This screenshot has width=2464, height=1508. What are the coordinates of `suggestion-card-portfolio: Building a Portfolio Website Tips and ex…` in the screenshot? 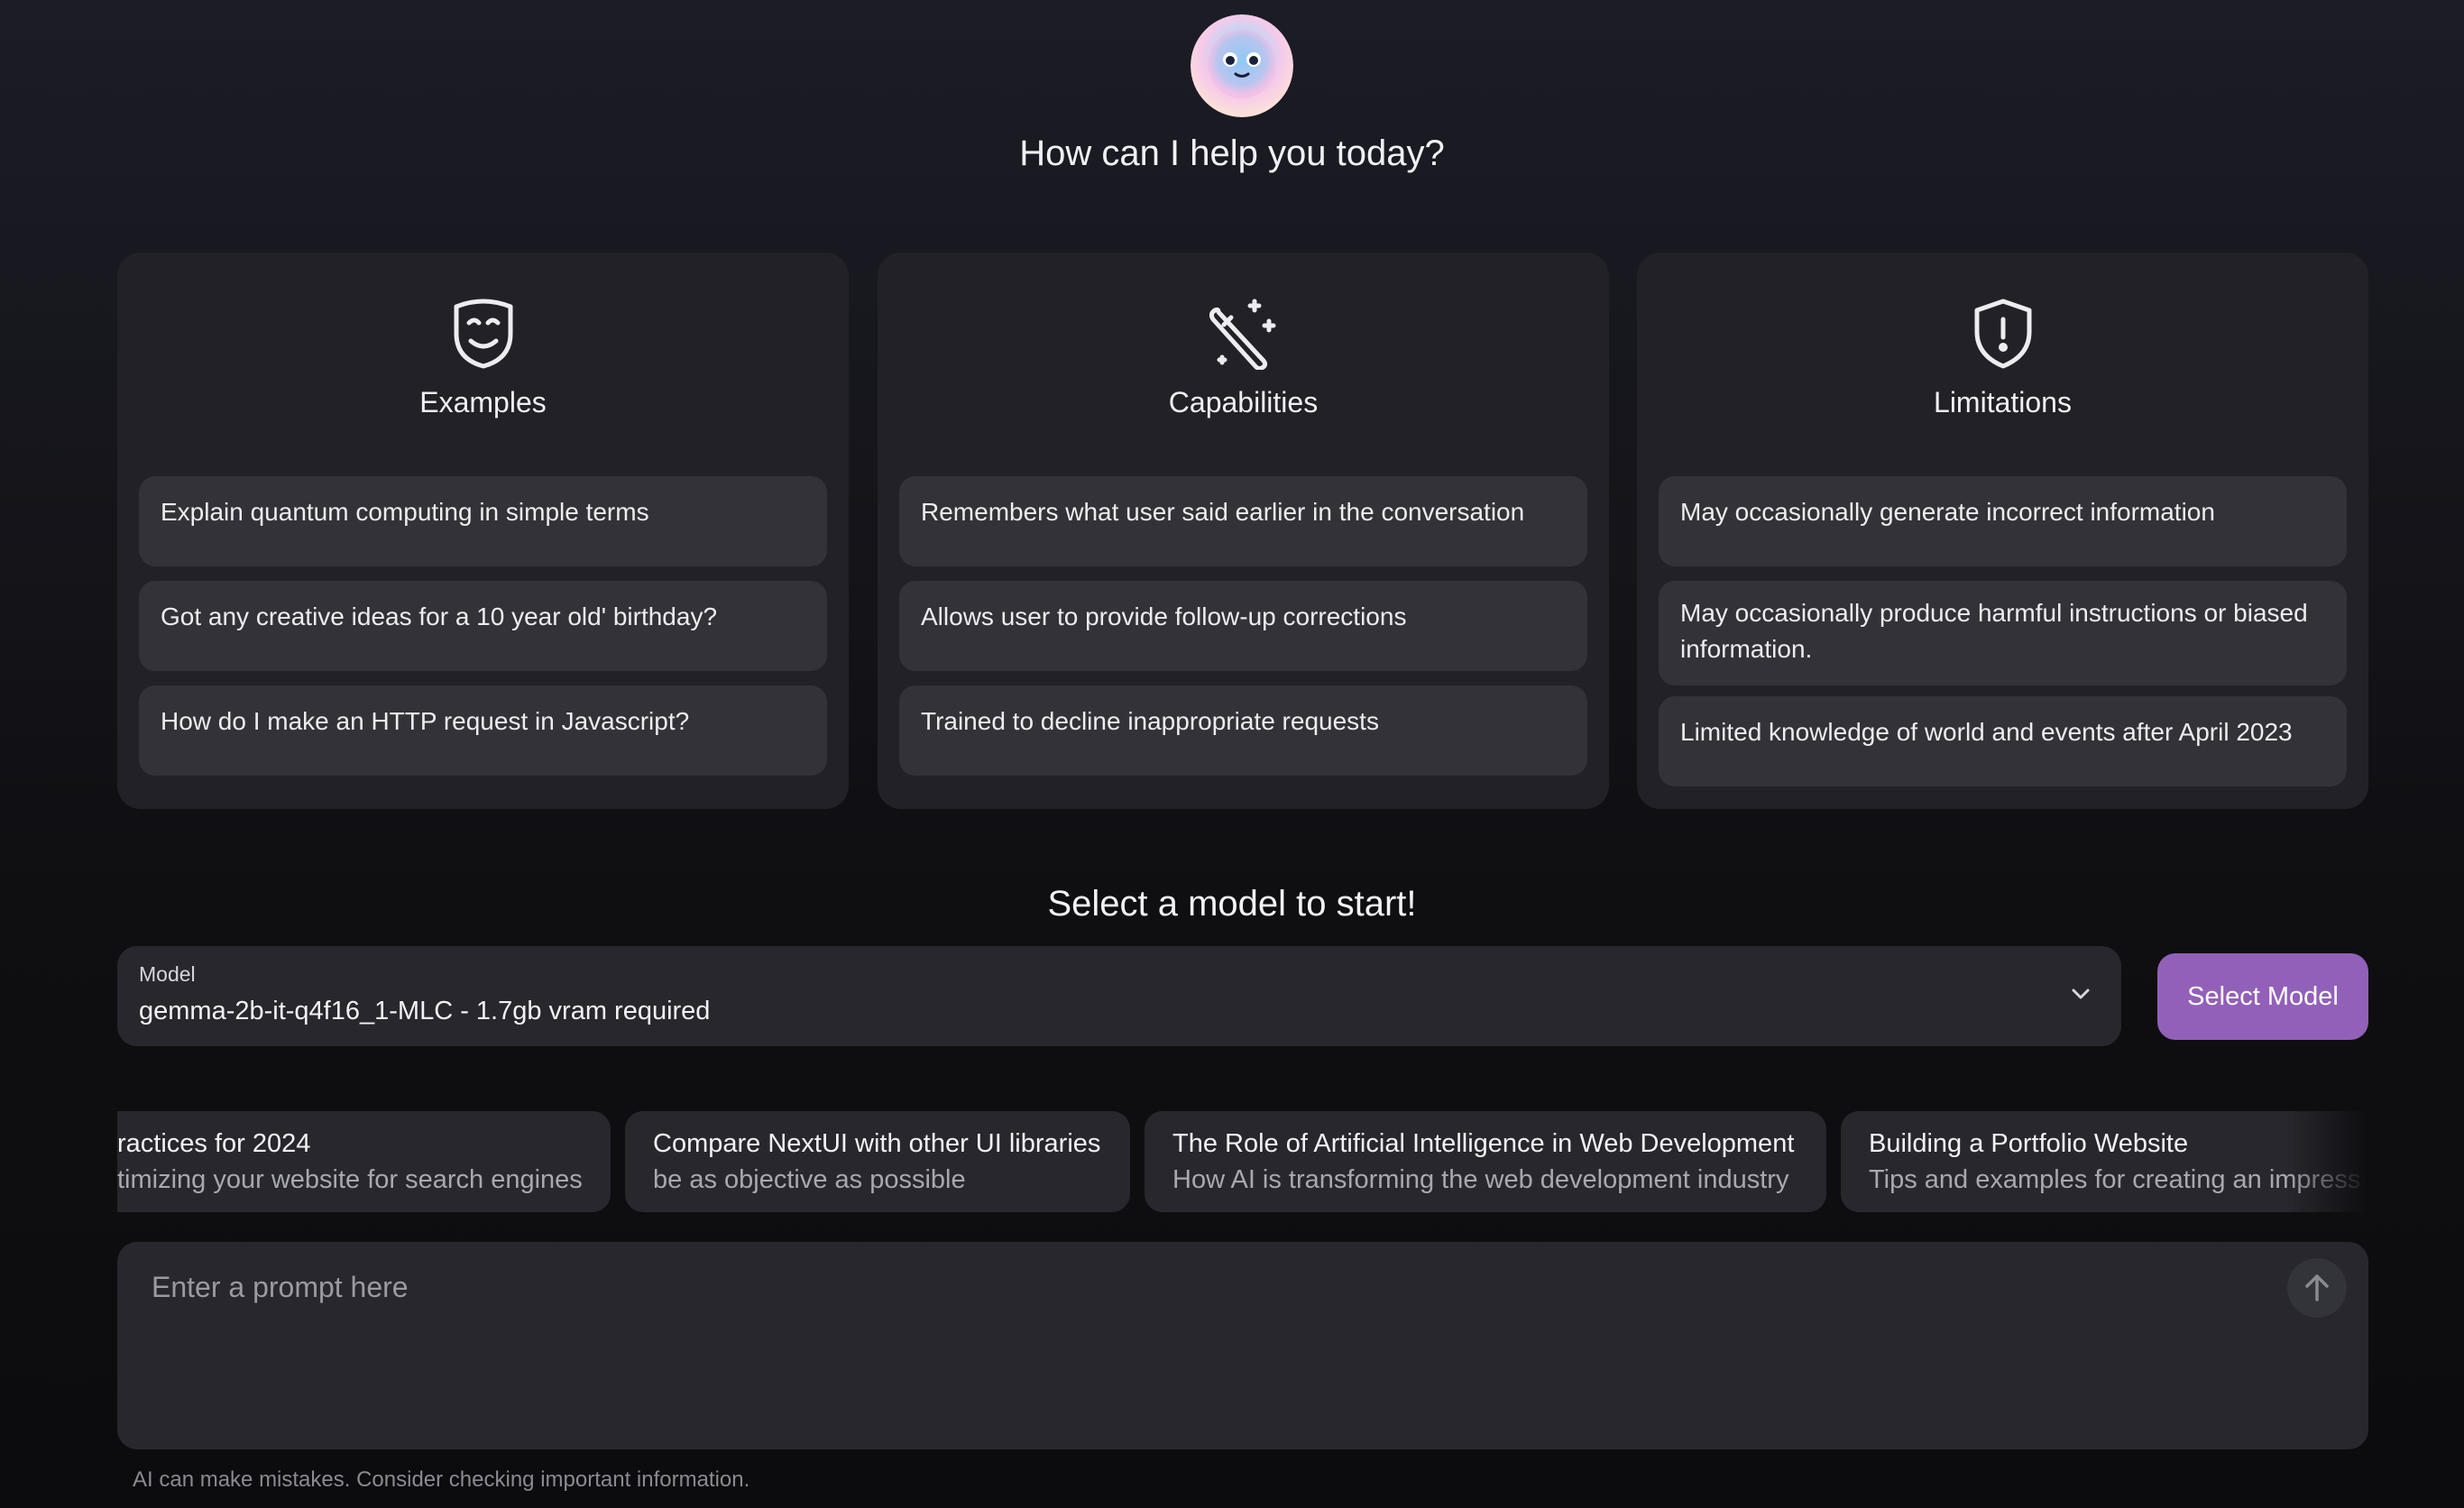 It's located at (2105, 1162).